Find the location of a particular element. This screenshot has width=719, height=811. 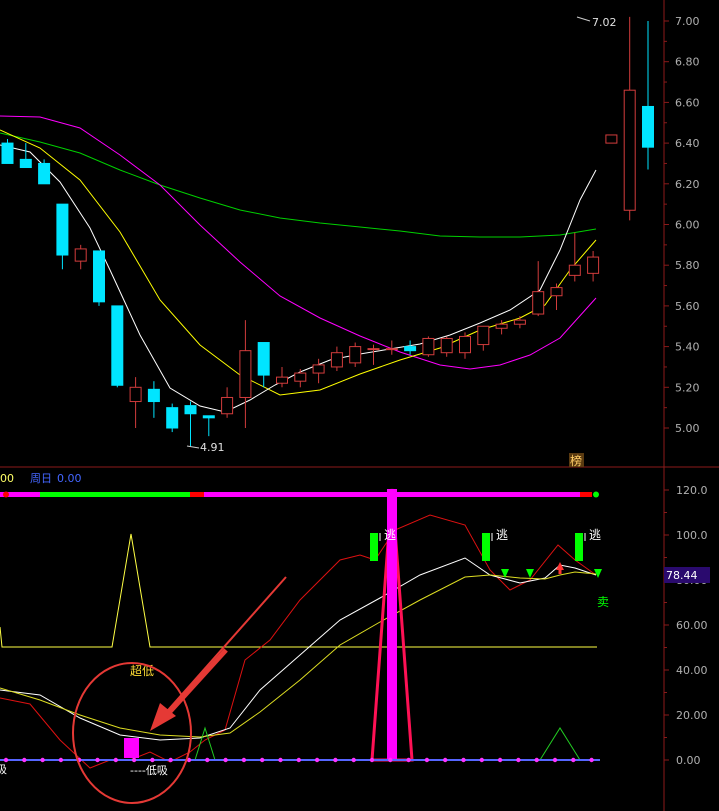

price-tick-label: 6.40 is located at coordinates (687, 143).